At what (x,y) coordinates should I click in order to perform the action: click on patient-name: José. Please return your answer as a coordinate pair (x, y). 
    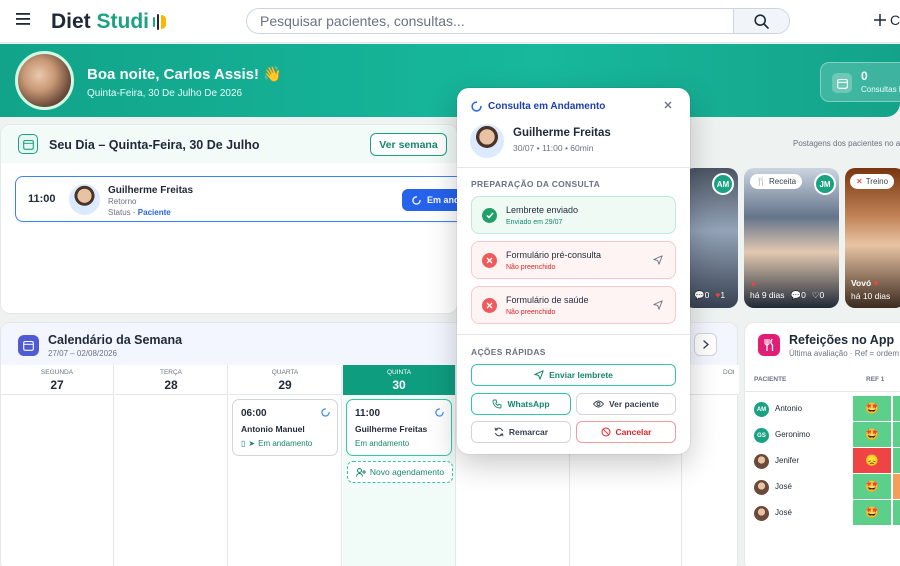
    Looking at the image, I should click on (783, 486).